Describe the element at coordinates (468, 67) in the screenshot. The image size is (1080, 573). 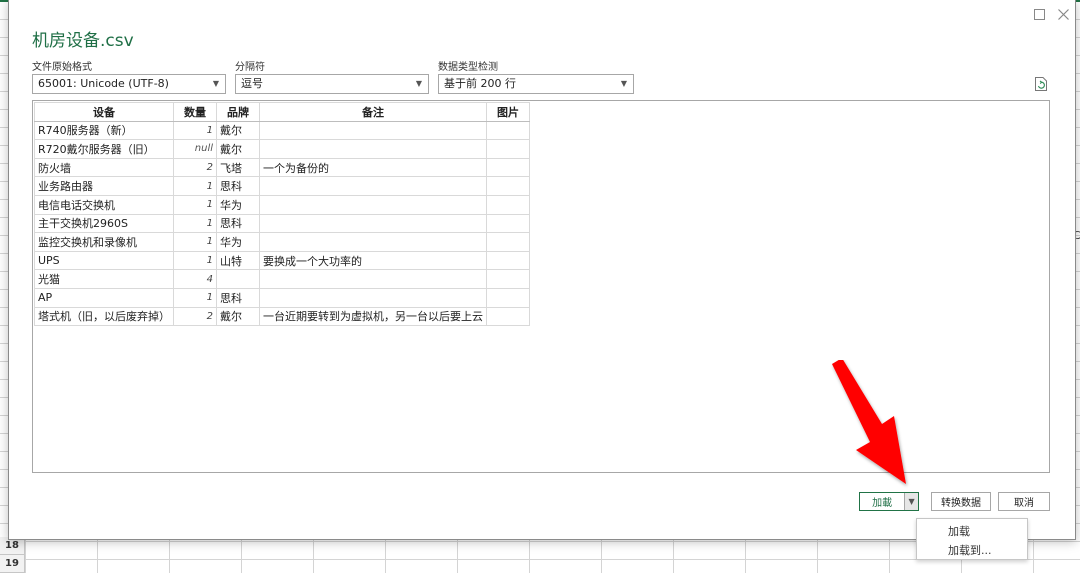
I see `type-detection-label: 数据类型检测` at that location.